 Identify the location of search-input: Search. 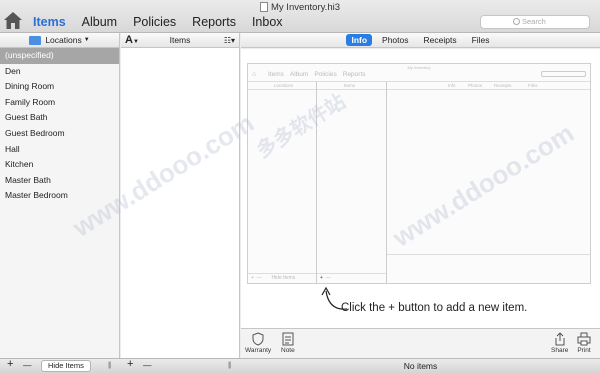
(535, 22).